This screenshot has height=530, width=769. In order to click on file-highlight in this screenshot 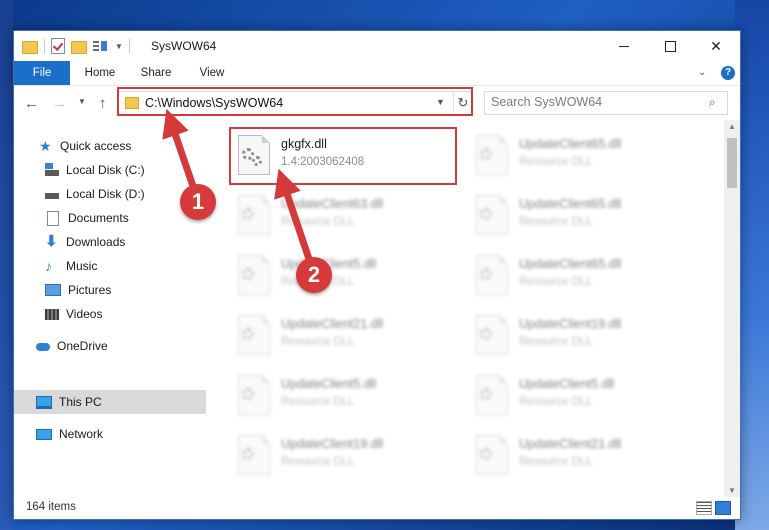, I will do `click(343, 156)`.